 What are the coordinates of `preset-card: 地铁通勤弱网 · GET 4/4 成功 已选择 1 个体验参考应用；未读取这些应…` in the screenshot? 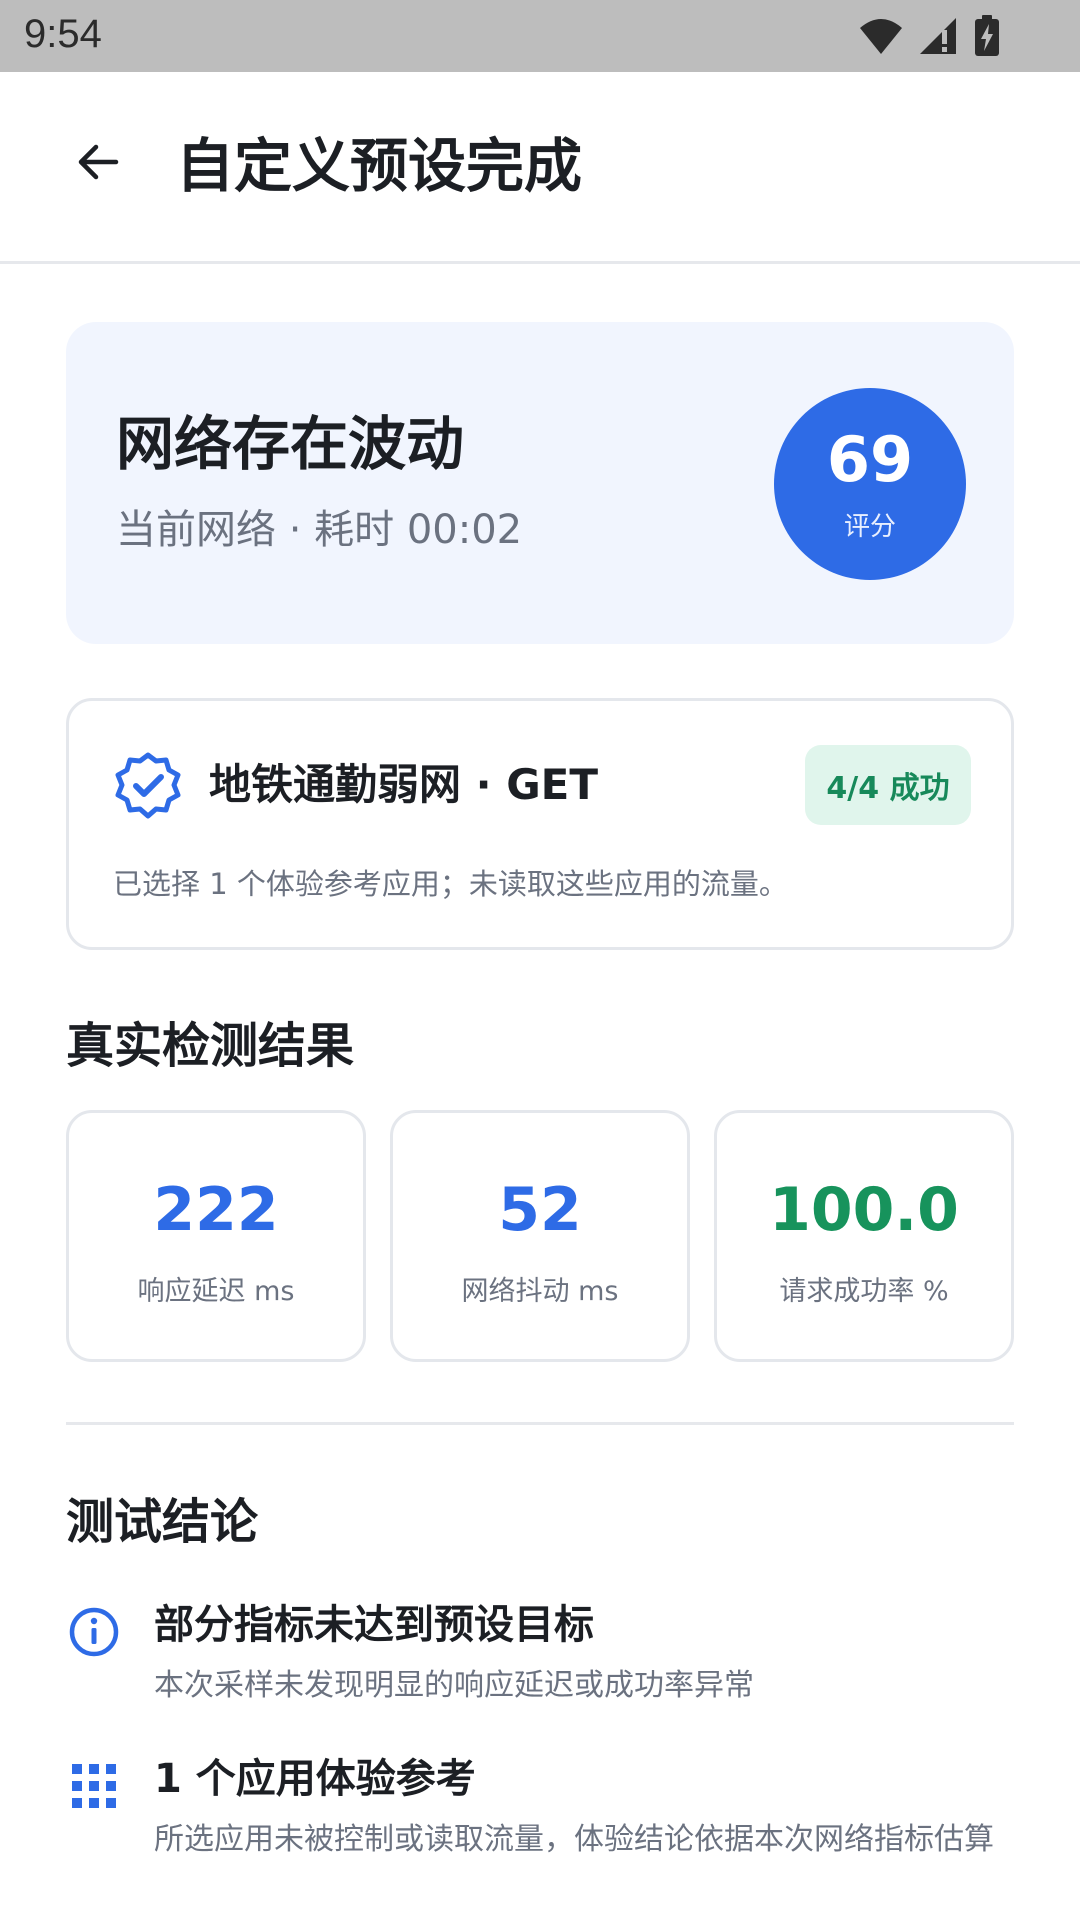 It's located at (540, 824).